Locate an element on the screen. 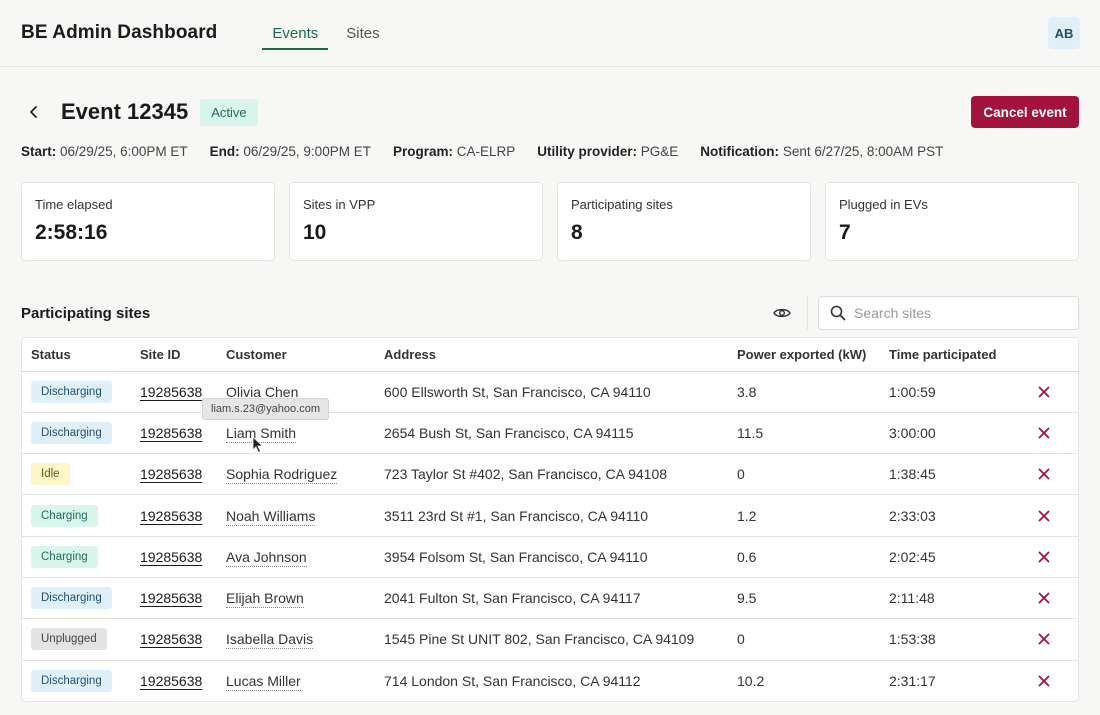 This screenshot has width=1100, height=715. column-header-customer: Customer is located at coordinates (296, 355).